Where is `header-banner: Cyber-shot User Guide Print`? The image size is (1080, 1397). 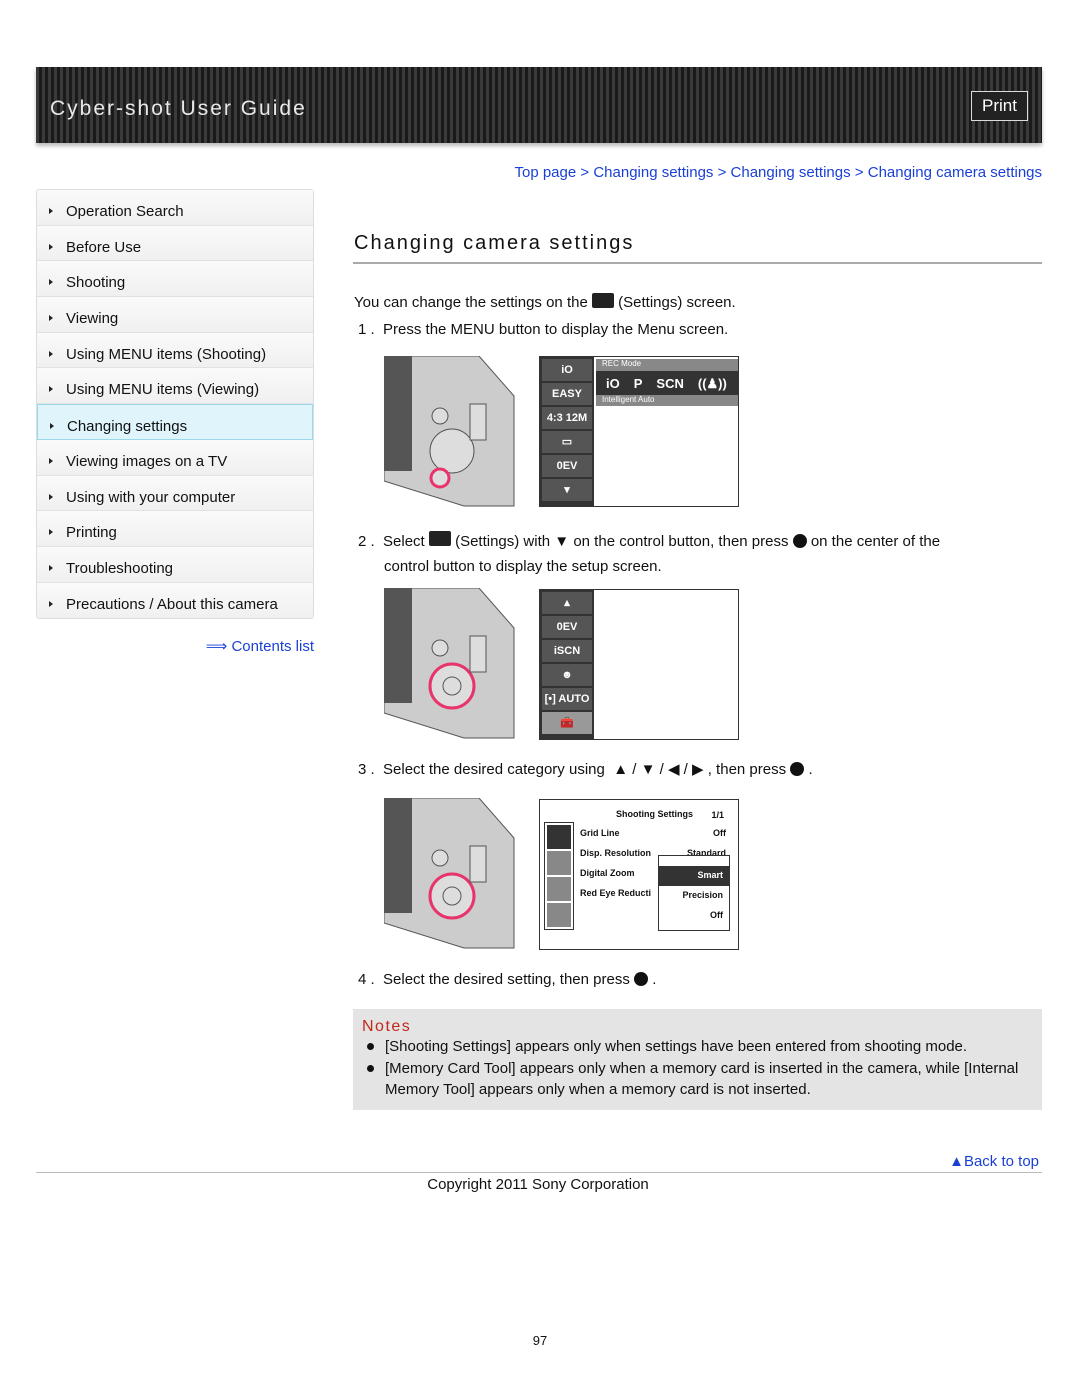
header-banner: Cyber-shot User Guide Print is located at coordinates (539, 105).